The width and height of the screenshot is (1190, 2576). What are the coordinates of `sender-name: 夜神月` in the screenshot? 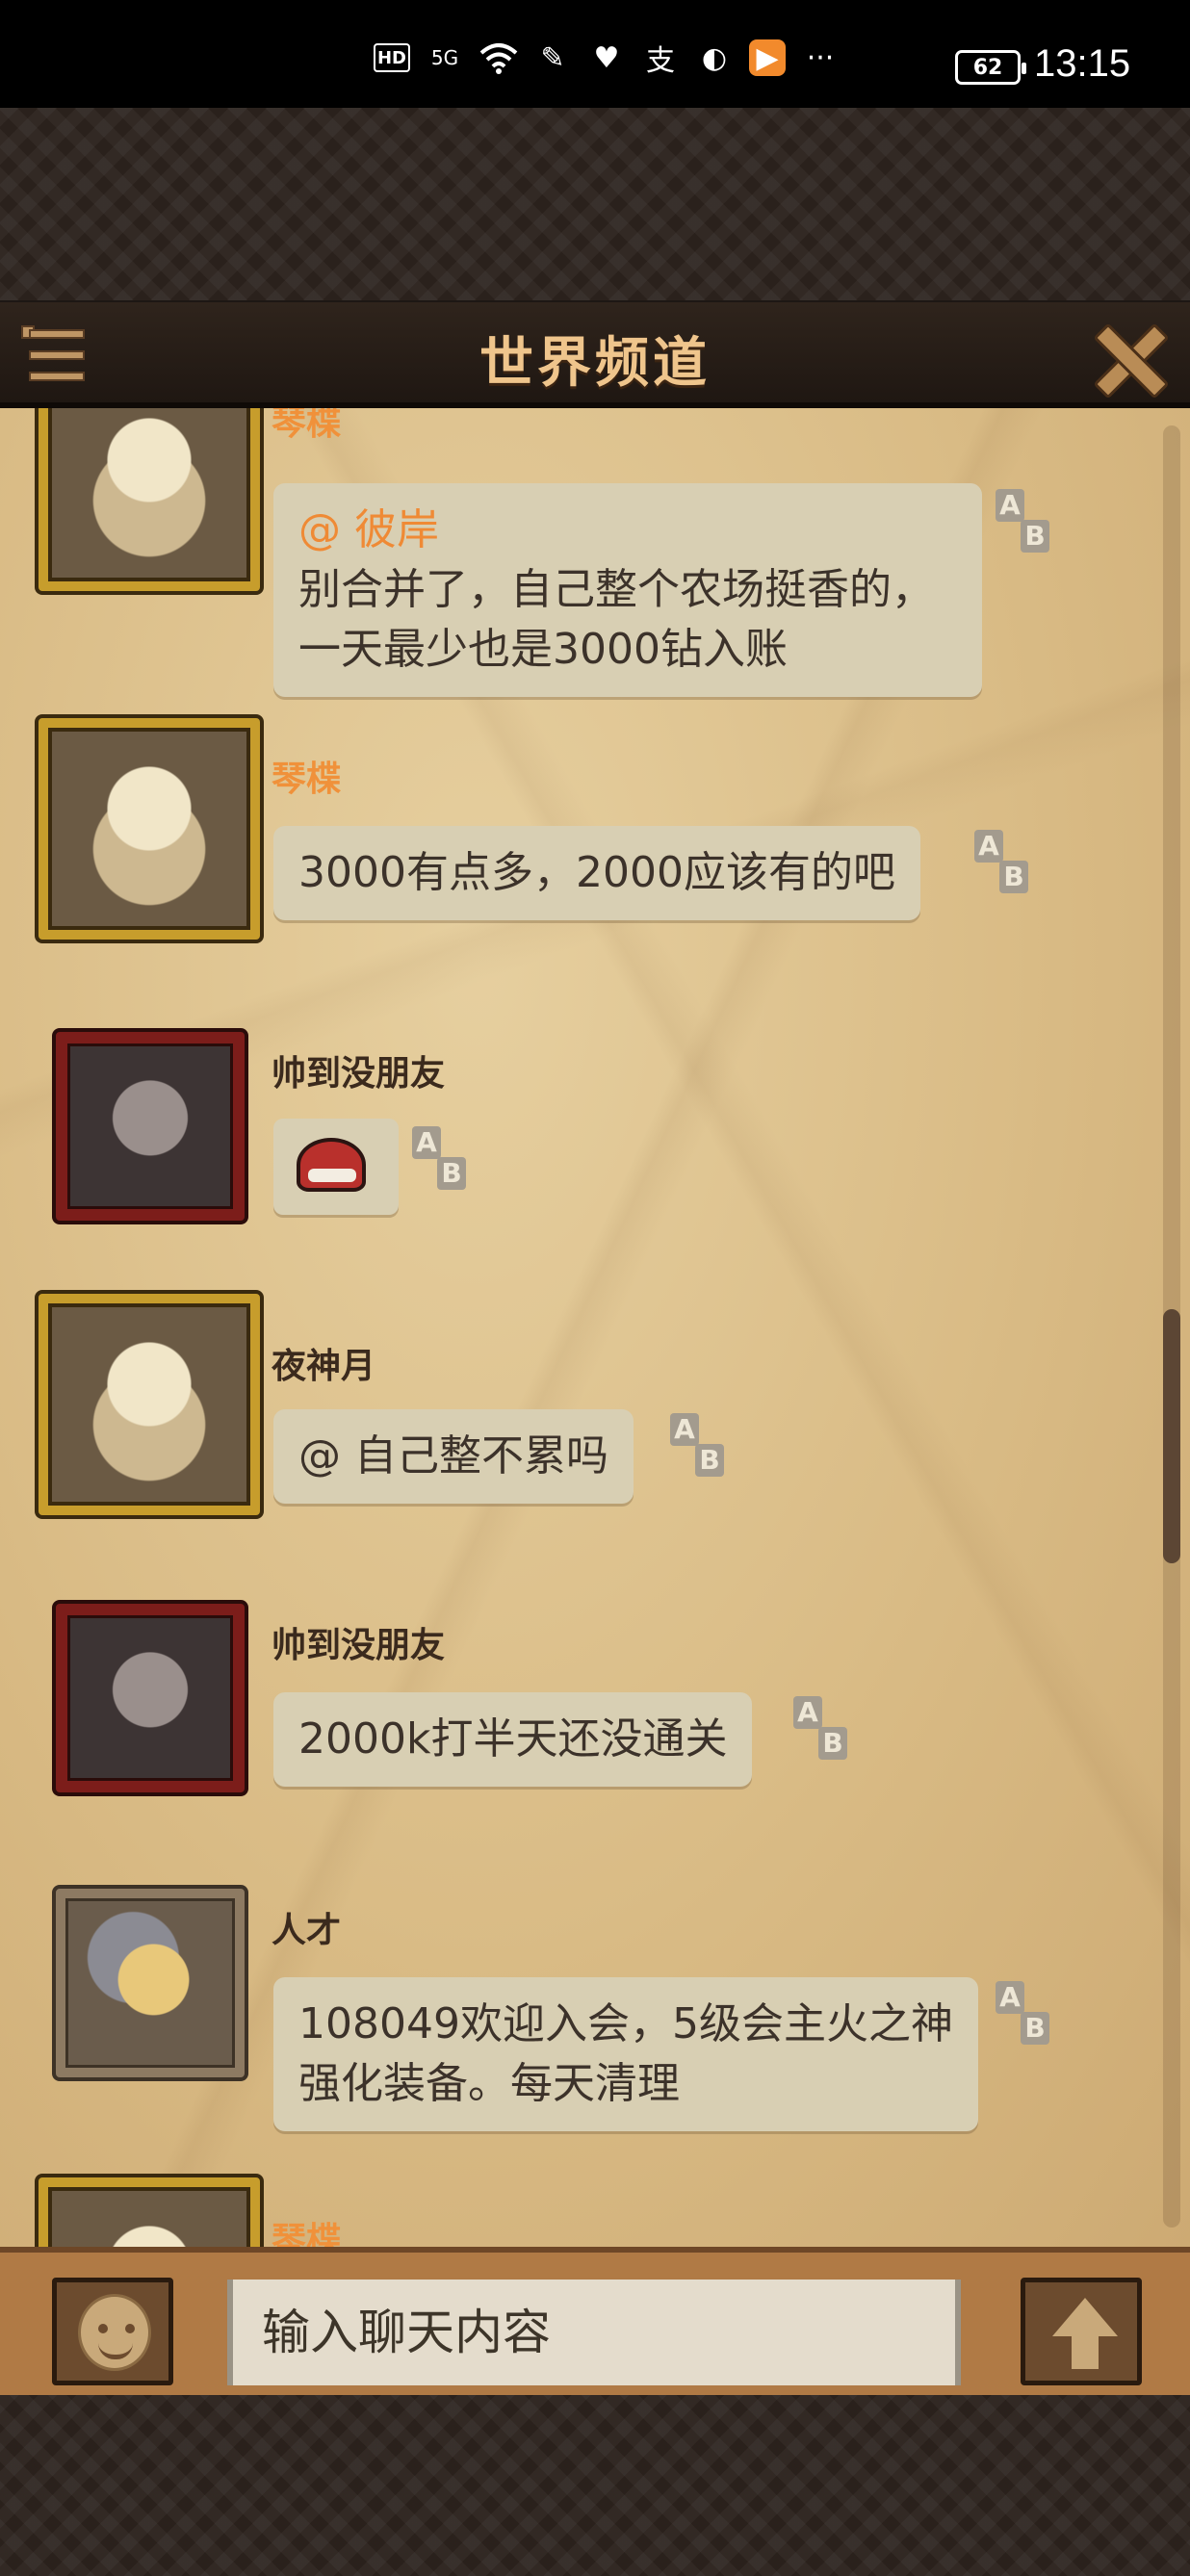 It's located at (323, 1363).